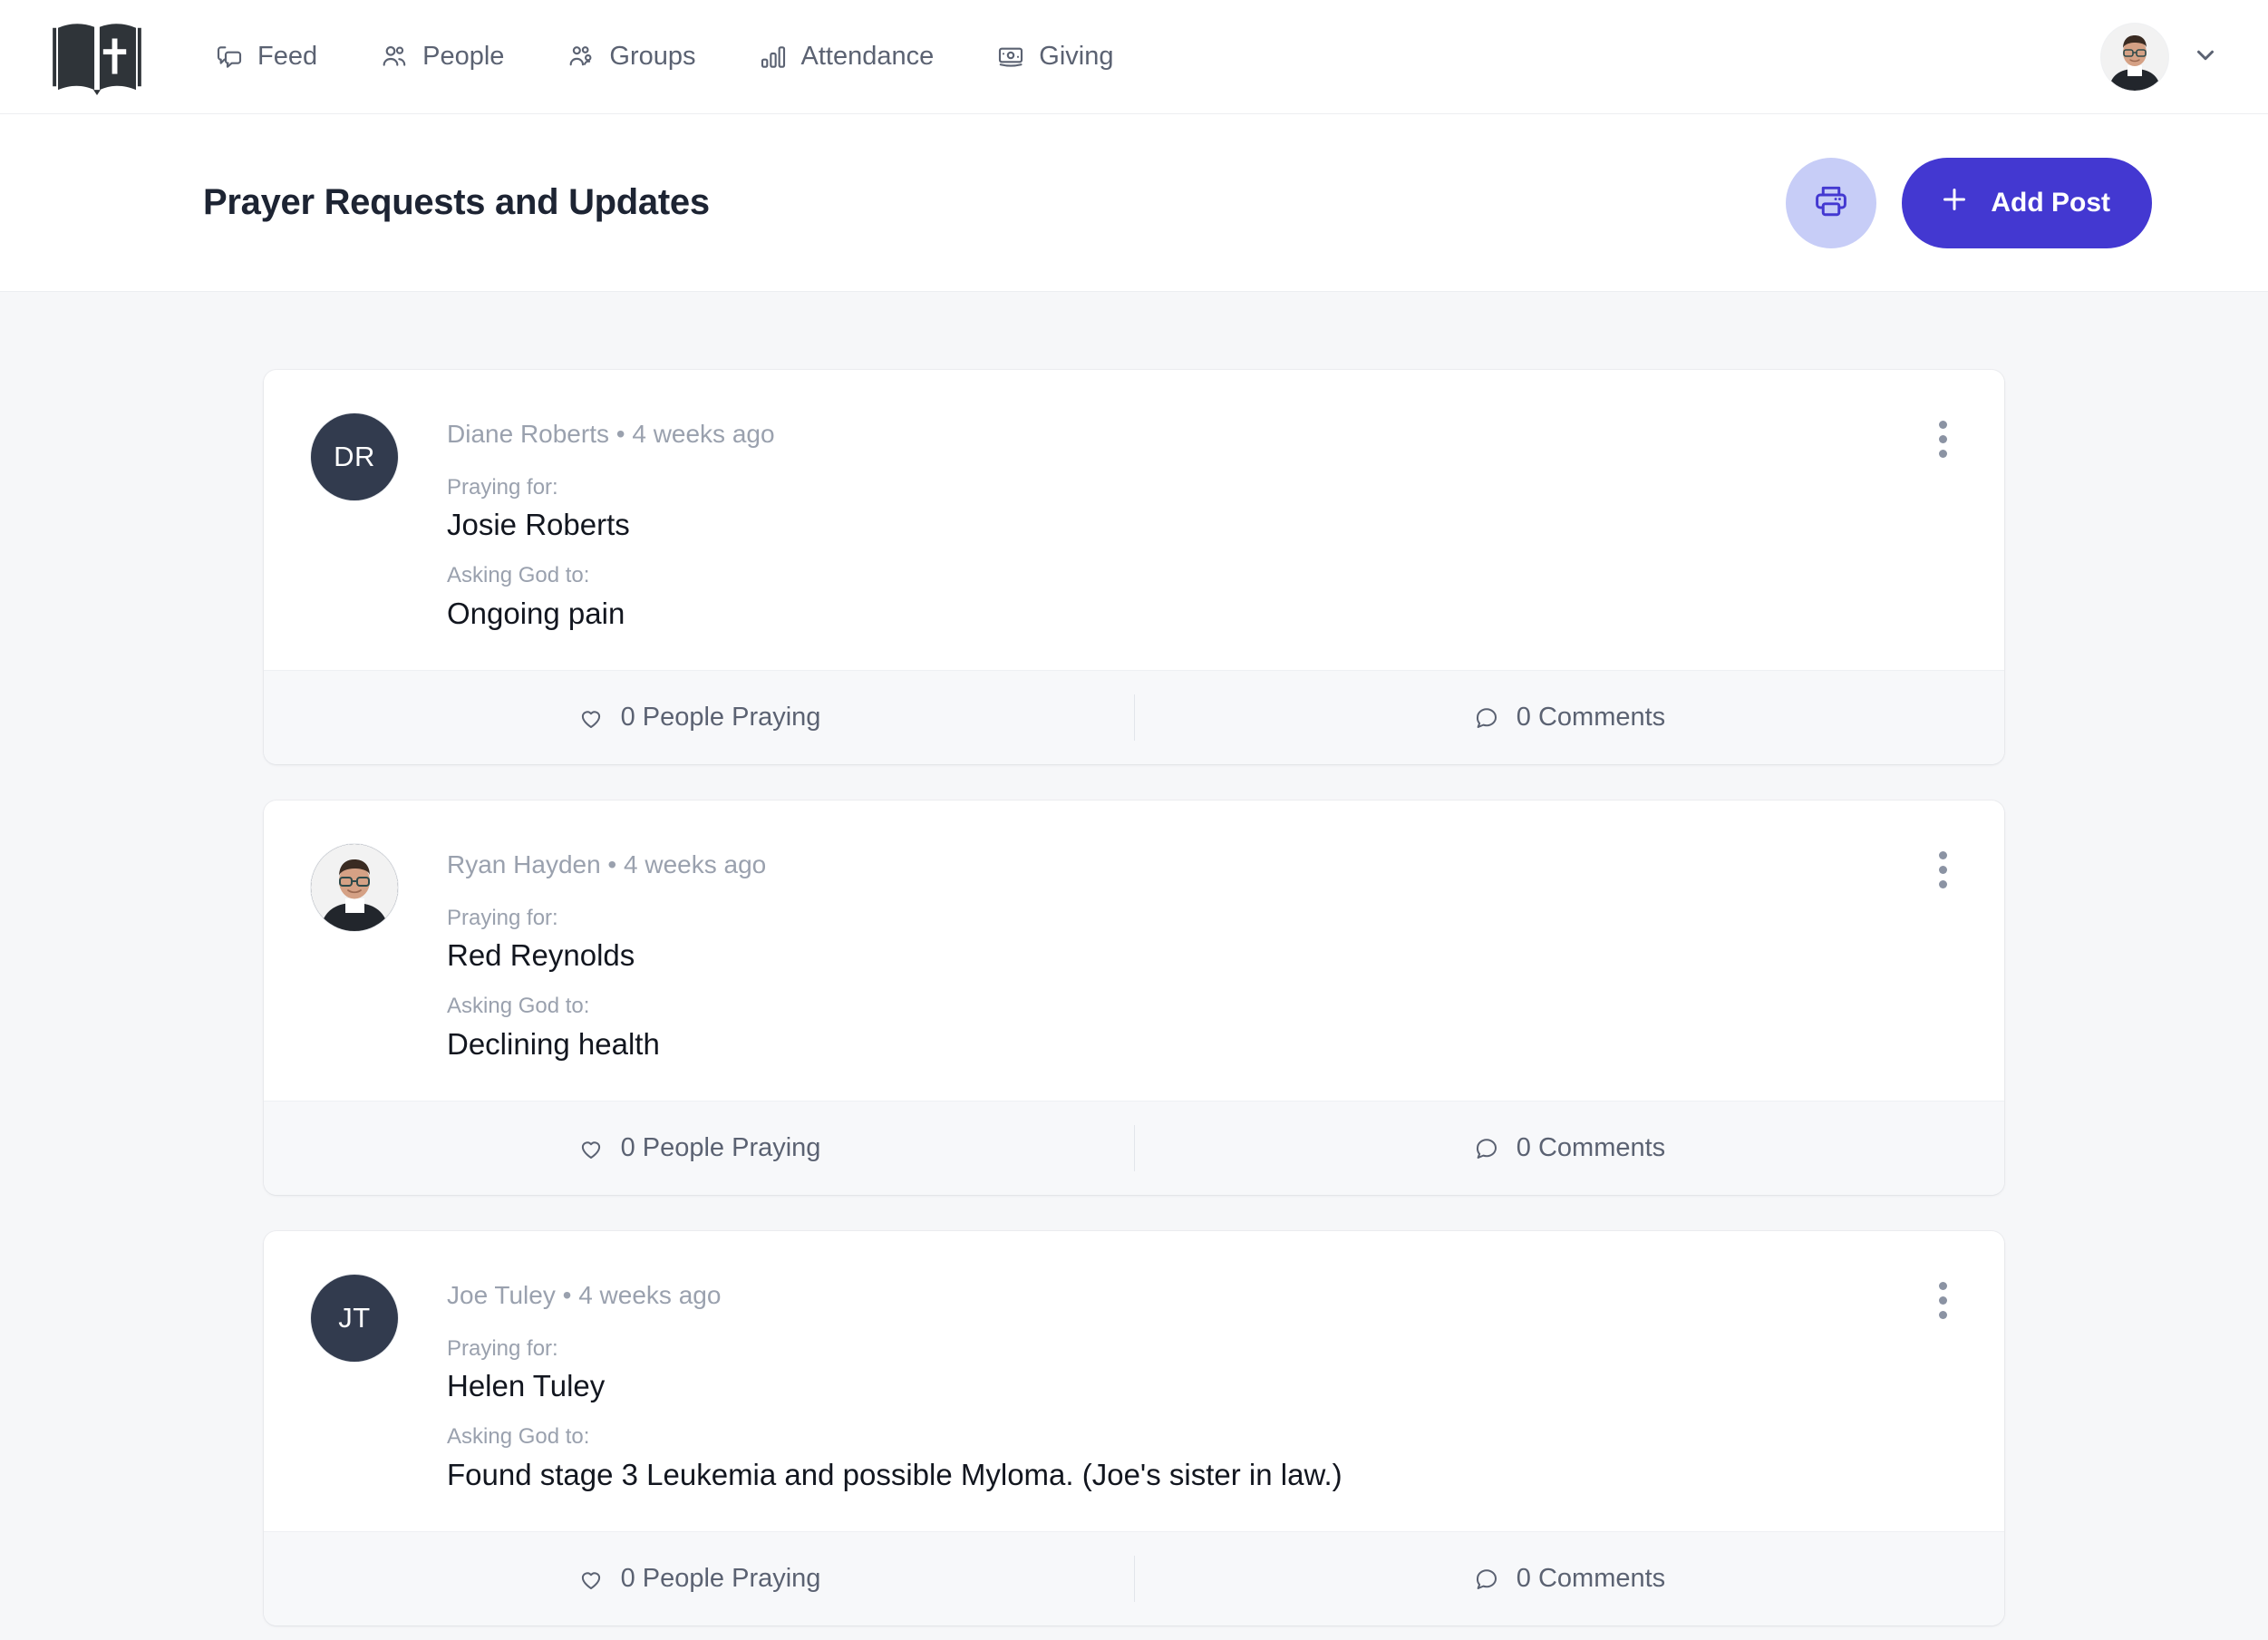  I want to click on post-meta: Joe Tuley • 4 weeks ago, so click(585, 1295).